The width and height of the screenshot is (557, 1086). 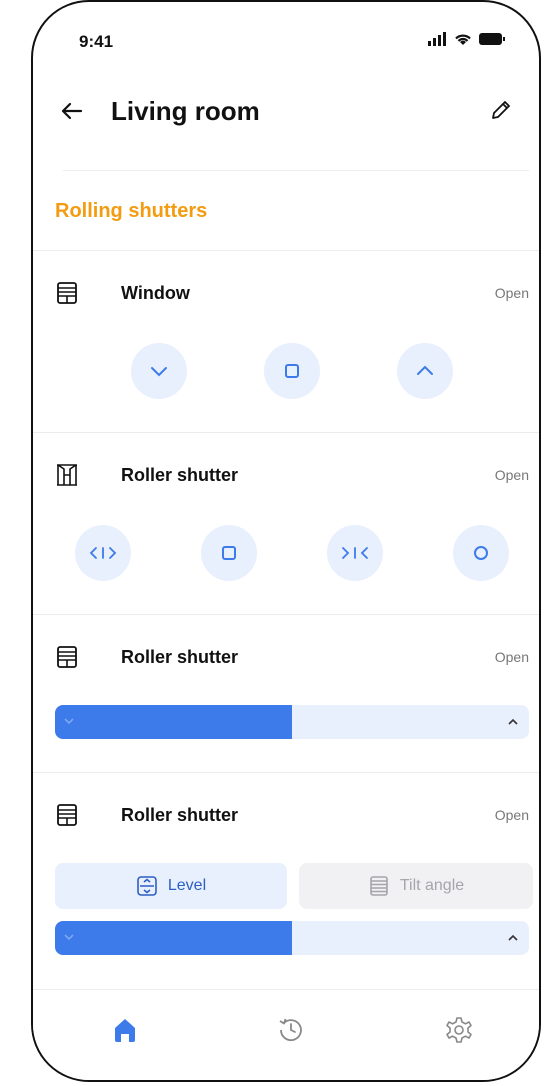 I want to click on status-time: 9:41, so click(x=96, y=41).